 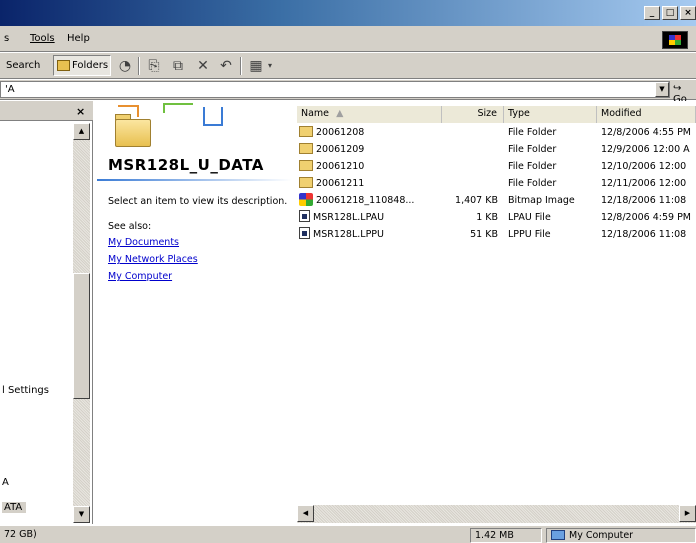 I want to click on scroll-right-button: ▶, so click(x=687, y=513).